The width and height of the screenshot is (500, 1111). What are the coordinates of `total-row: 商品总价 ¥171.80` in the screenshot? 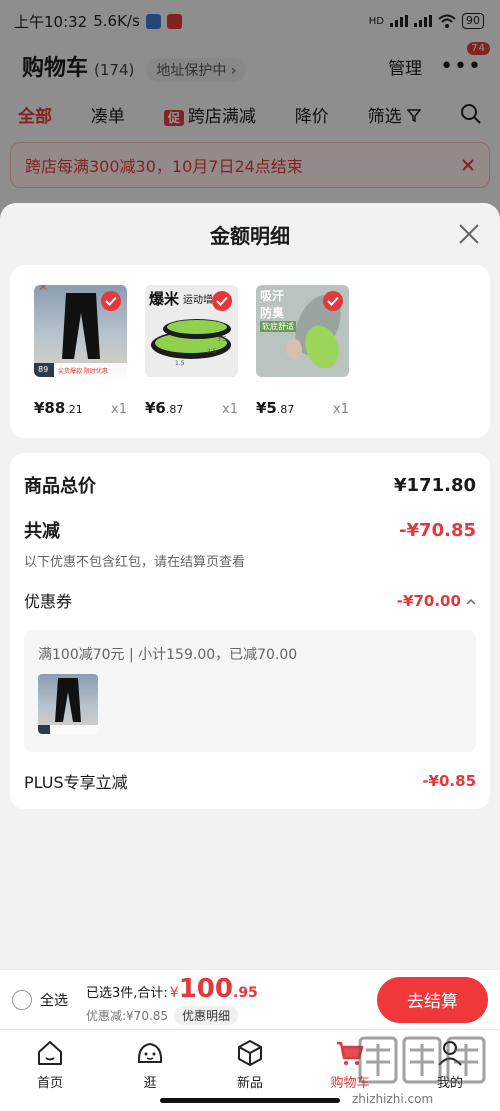 It's located at (250, 485).